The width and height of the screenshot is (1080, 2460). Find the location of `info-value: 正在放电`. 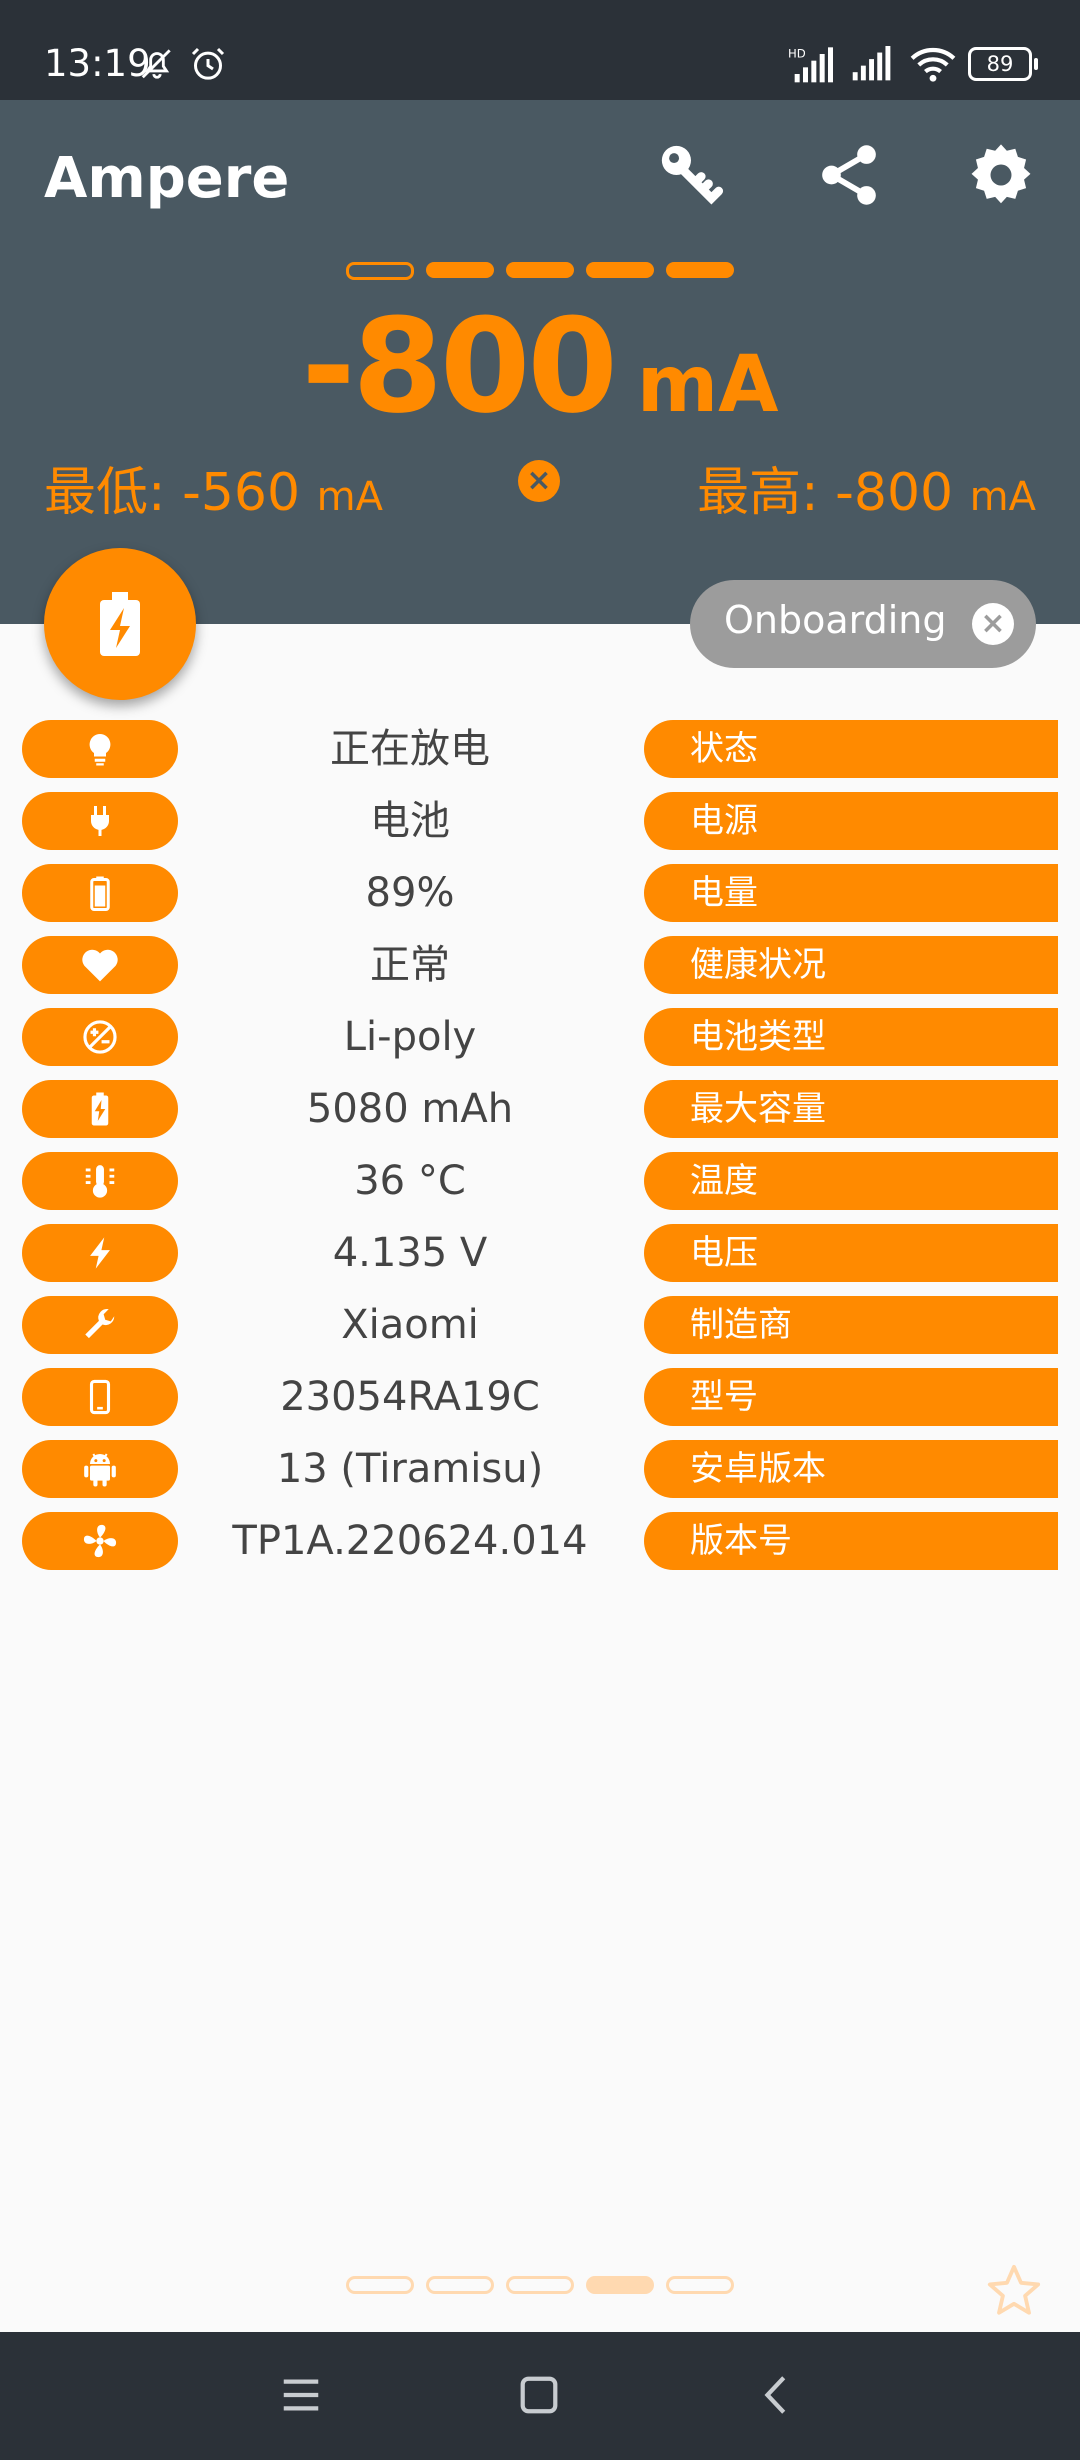

info-value: 正在放电 is located at coordinates (410, 749).